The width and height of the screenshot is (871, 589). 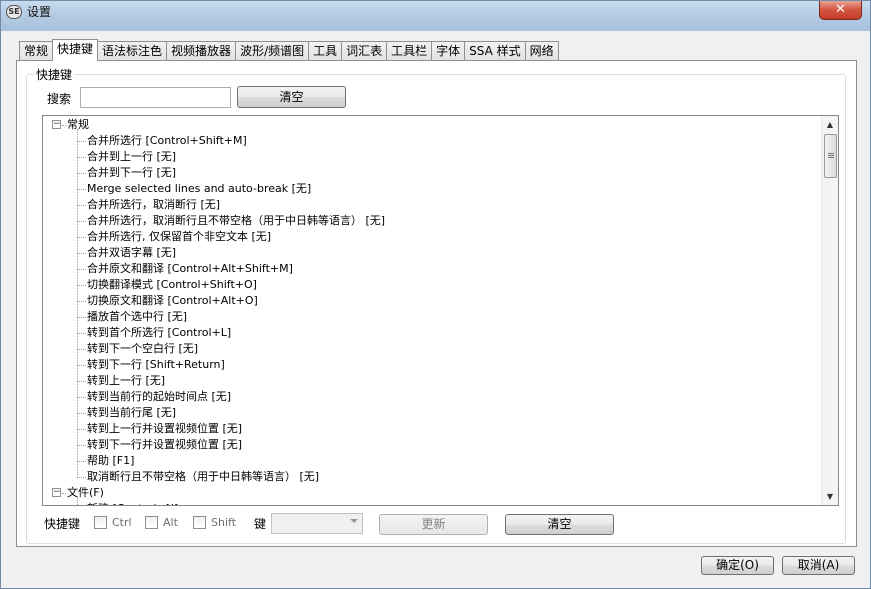 I want to click on shift-label: Shift, so click(x=224, y=522).